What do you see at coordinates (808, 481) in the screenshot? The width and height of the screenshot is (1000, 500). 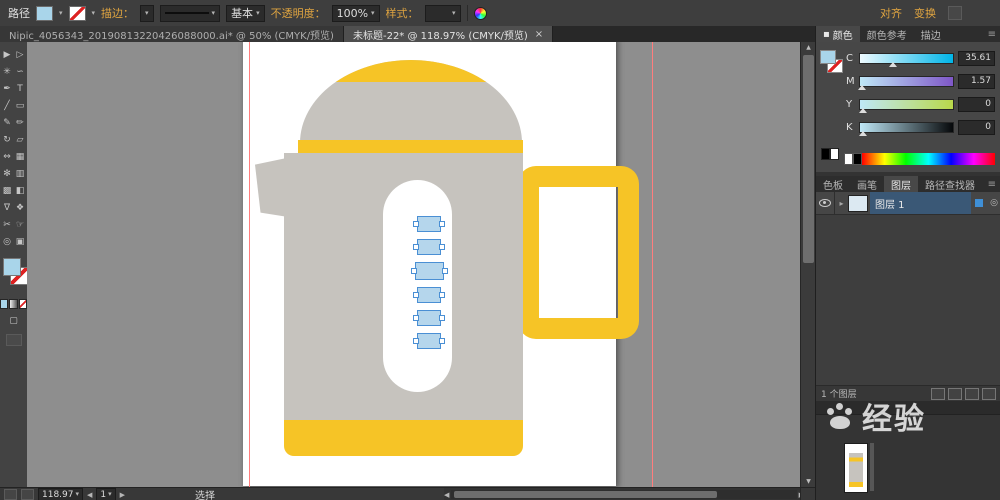 I see `scroll-down-icon: ▼` at bounding box center [808, 481].